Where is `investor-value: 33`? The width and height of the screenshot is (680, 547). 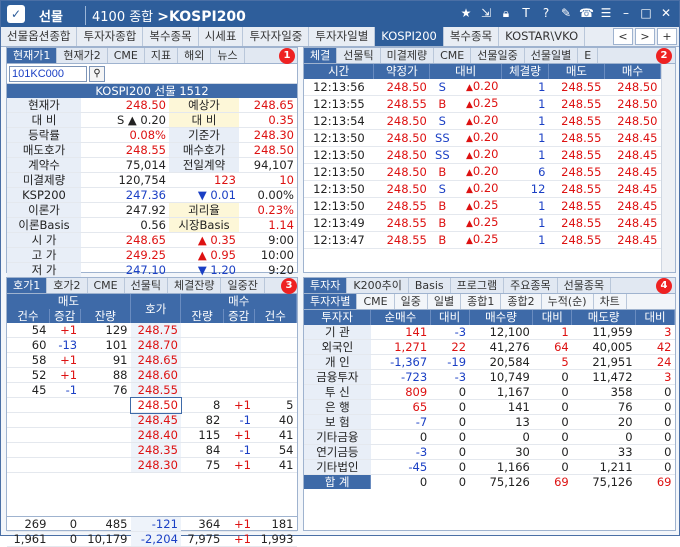
investor-value: 33 is located at coordinates (603, 452).